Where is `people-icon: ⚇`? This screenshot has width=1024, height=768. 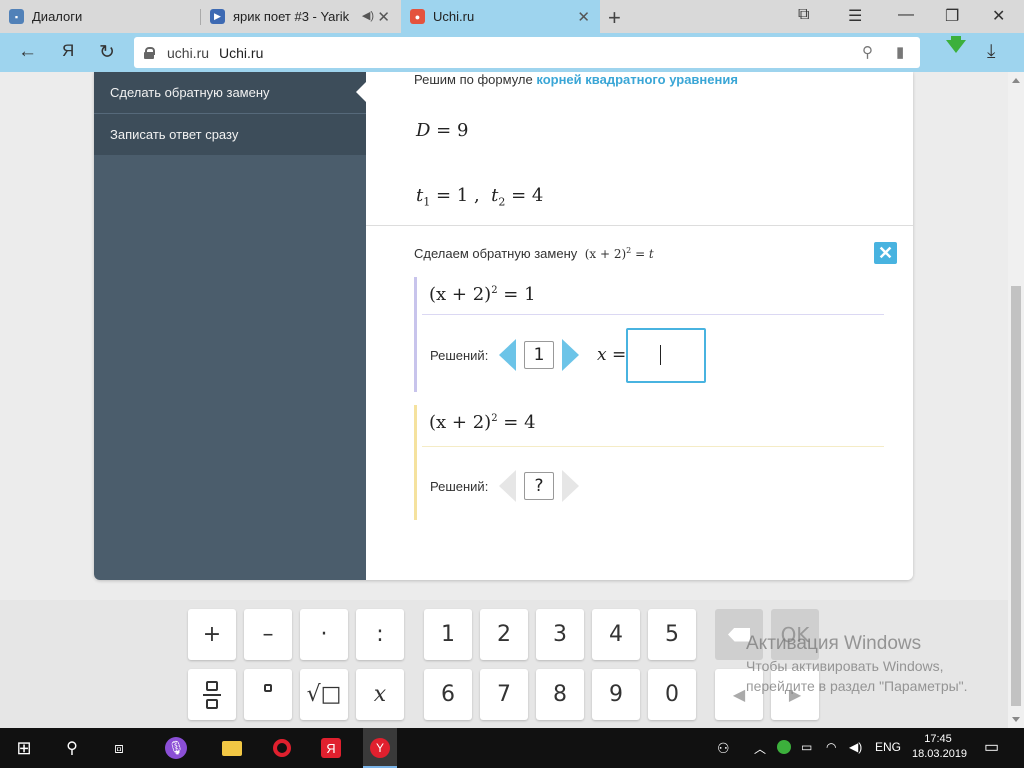 people-icon: ⚇ is located at coordinates (723, 748).